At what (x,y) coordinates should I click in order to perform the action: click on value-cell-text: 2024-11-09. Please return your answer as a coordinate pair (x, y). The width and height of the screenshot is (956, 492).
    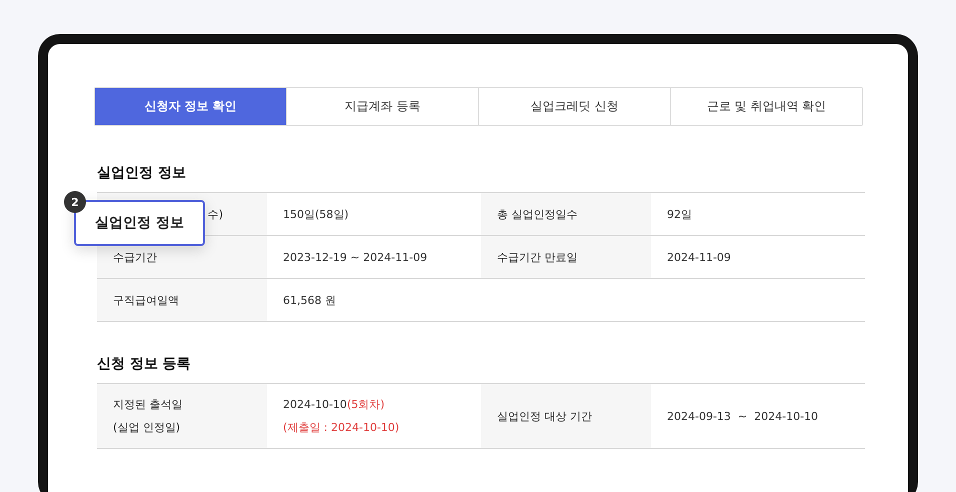
    Looking at the image, I should click on (699, 258).